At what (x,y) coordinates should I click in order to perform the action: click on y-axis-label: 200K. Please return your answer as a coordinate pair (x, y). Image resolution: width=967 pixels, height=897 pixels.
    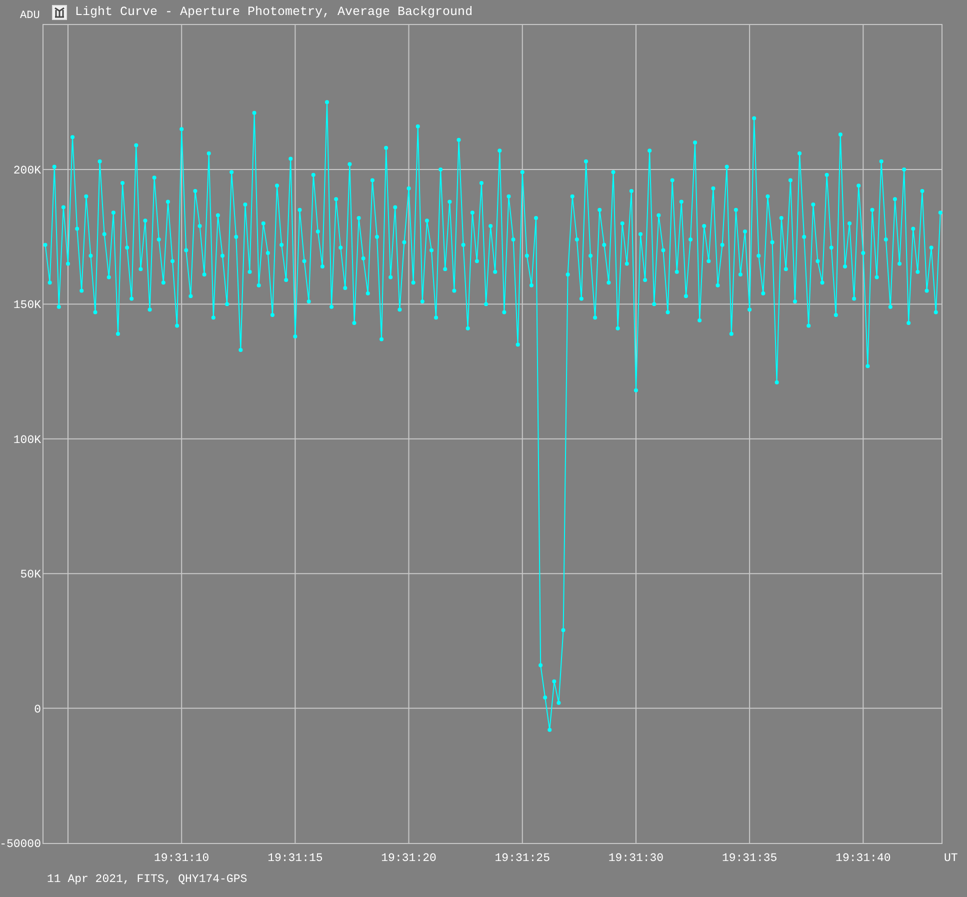
    Looking at the image, I should click on (27, 171).